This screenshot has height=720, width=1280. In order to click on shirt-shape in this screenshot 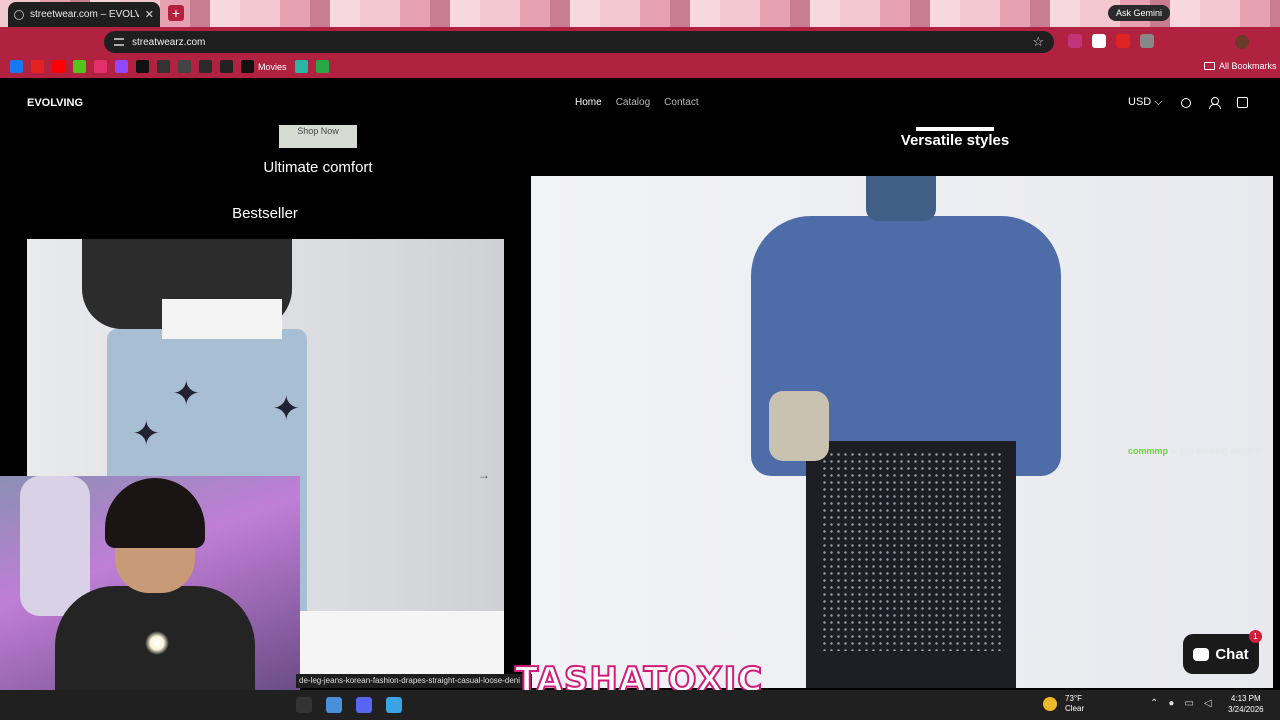, I will do `click(222, 319)`.